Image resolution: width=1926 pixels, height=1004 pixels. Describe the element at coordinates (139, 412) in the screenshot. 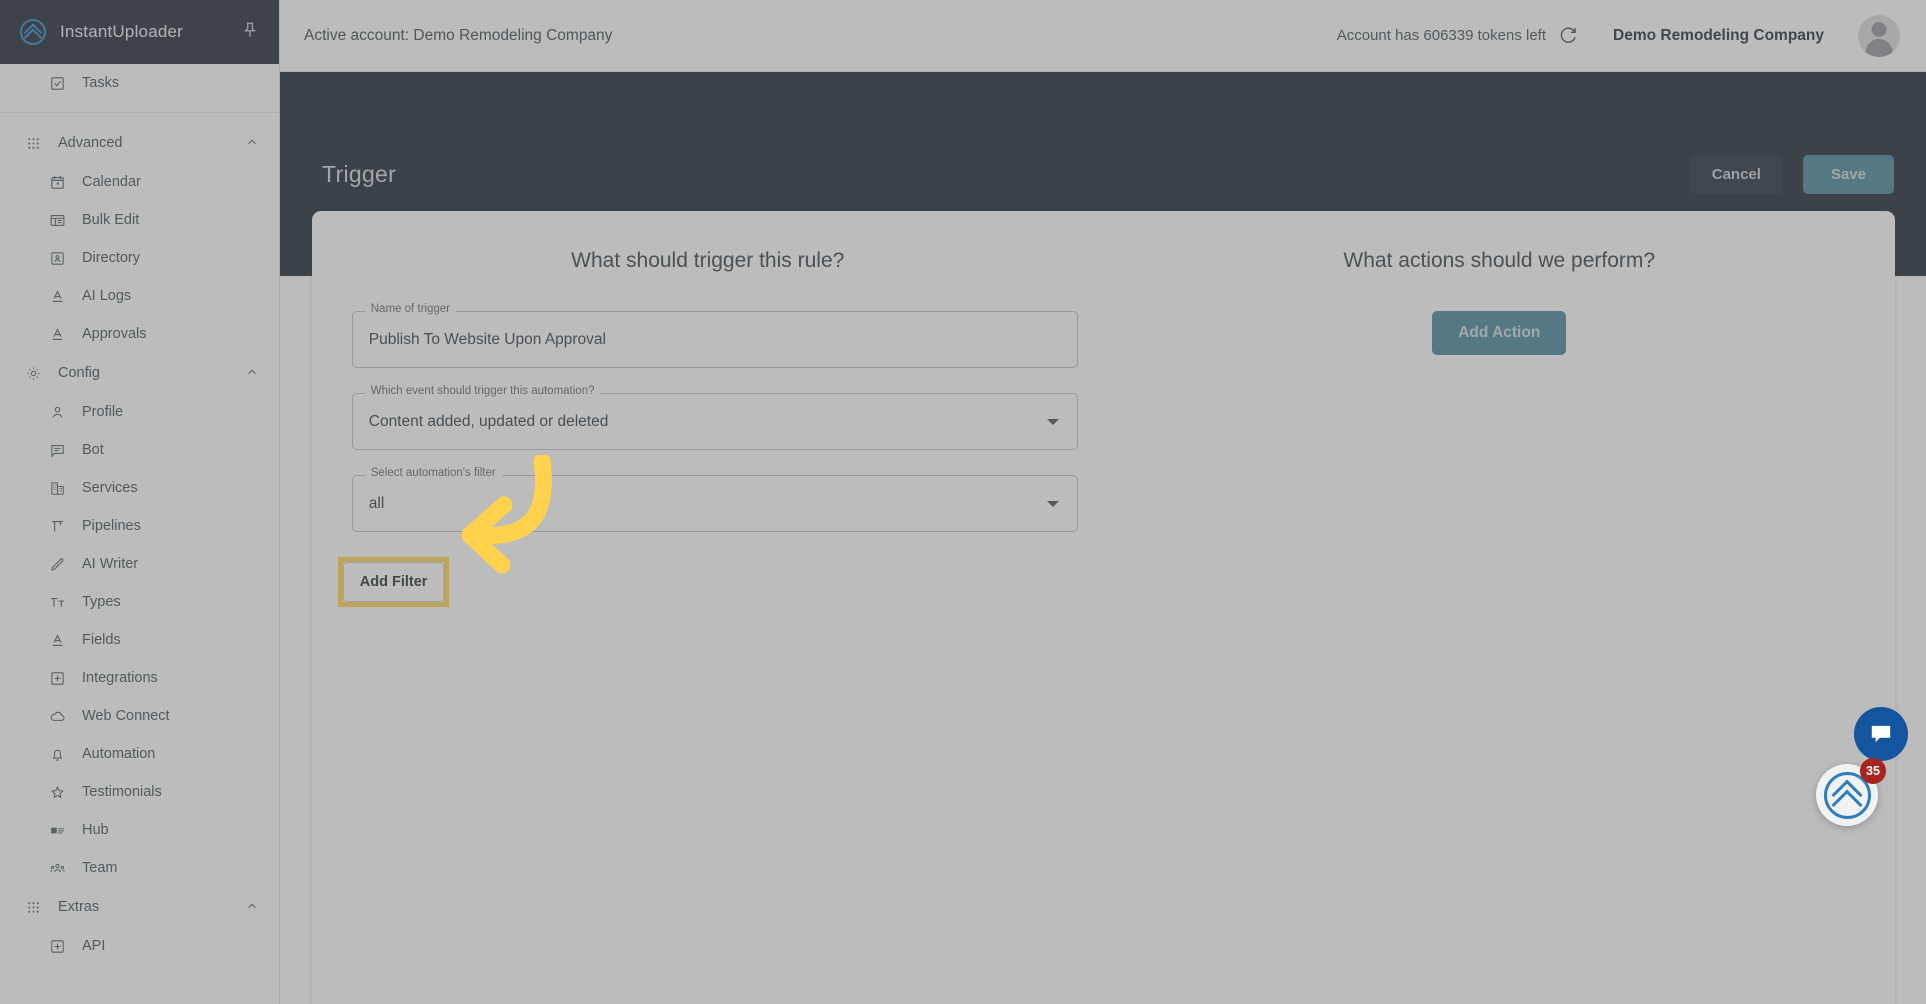

I see `sidebar-item-profile: Profile` at that location.